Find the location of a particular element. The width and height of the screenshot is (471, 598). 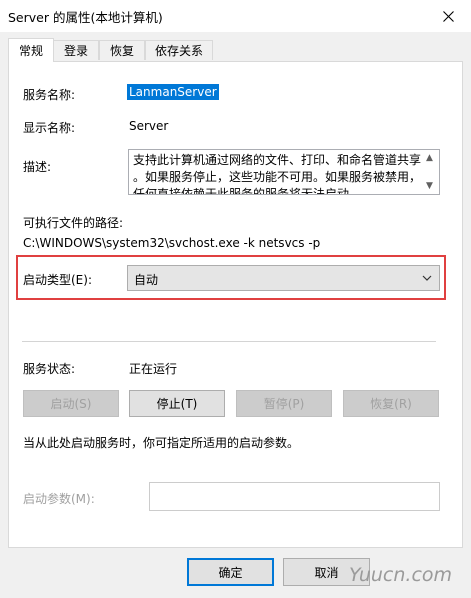

display-name-value: Server is located at coordinates (149, 126).